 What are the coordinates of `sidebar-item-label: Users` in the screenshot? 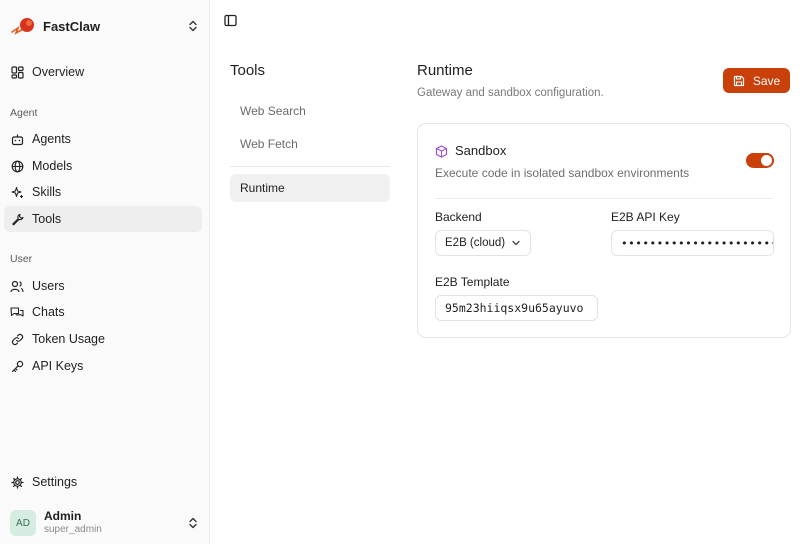 It's located at (48, 286).